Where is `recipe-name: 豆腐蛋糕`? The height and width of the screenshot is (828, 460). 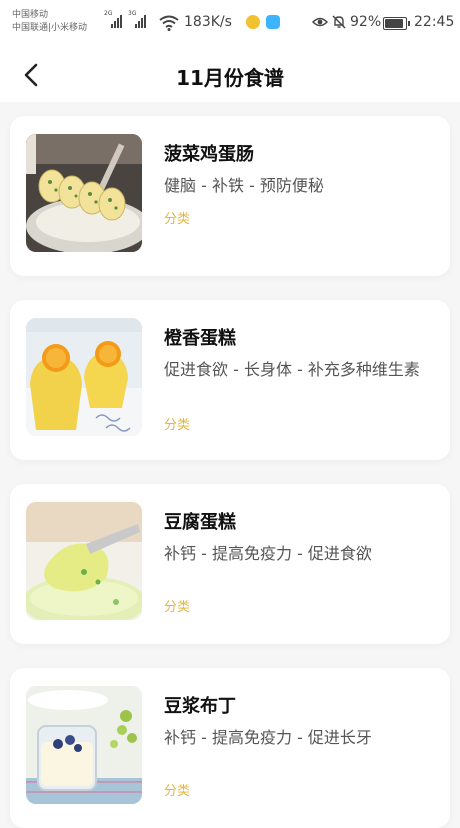
recipe-name: 豆腐蛋糕 is located at coordinates (200, 522).